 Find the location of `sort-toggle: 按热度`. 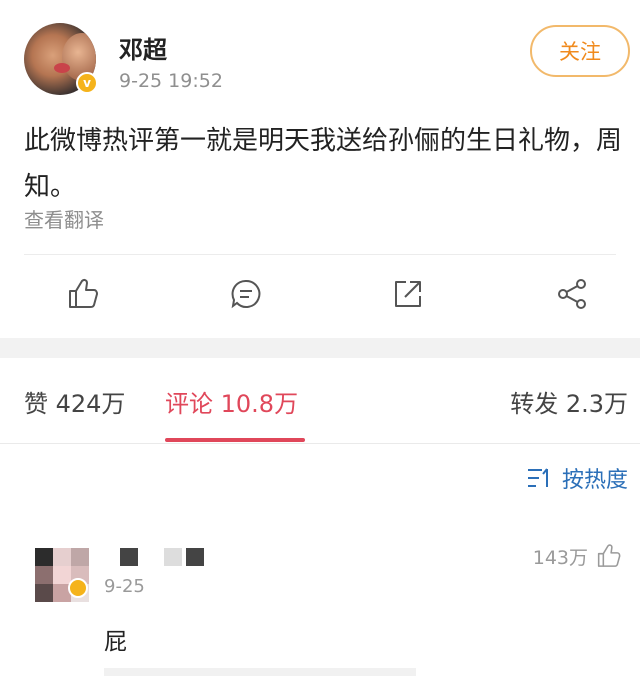

sort-toggle: 按热度 is located at coordinates (577, 478).